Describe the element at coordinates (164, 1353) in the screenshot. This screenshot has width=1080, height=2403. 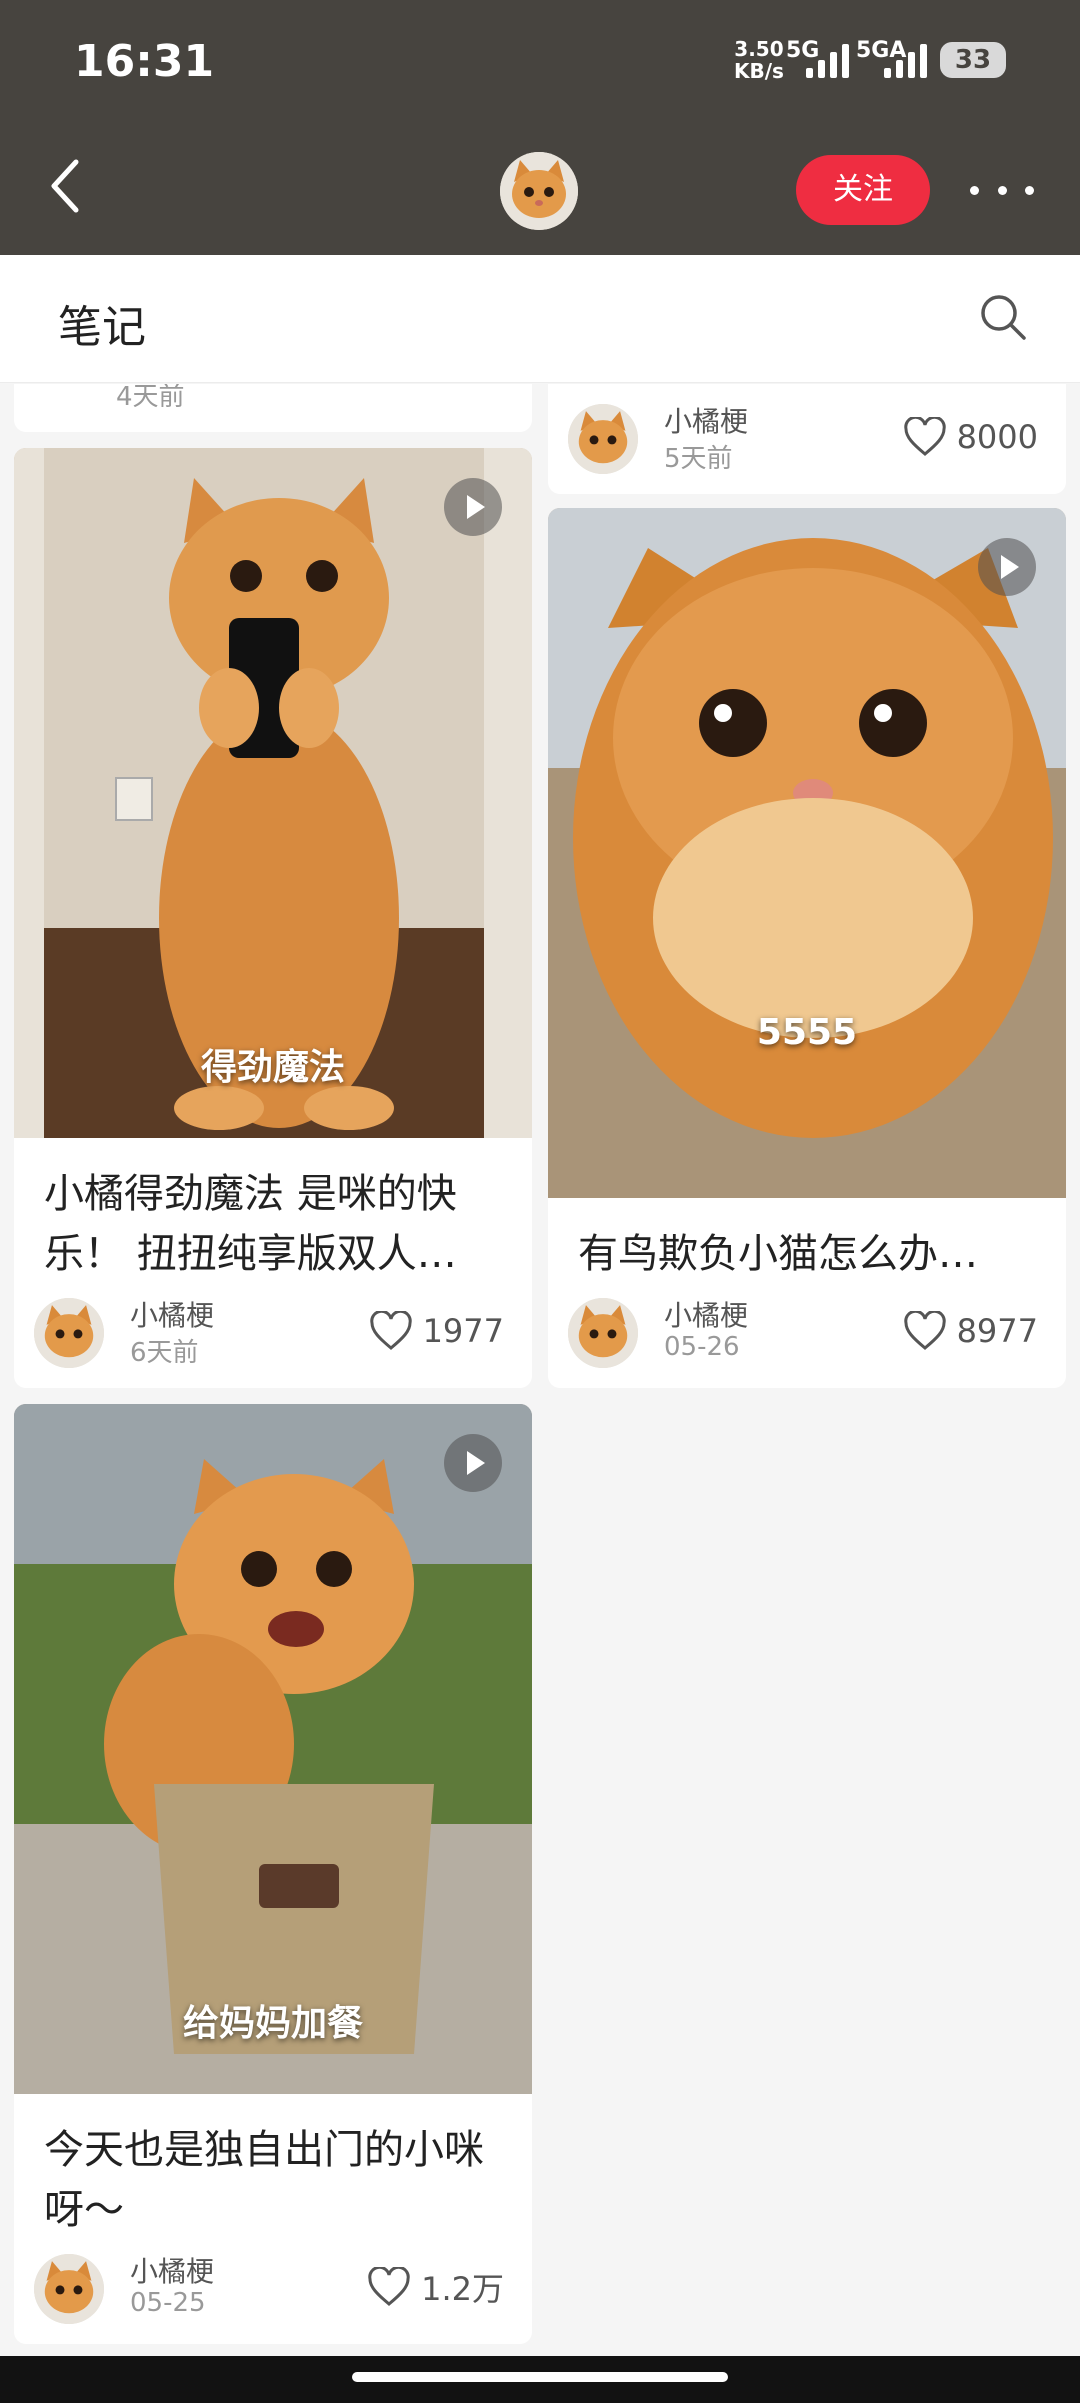
I see `post-time: 6天前` at that location.